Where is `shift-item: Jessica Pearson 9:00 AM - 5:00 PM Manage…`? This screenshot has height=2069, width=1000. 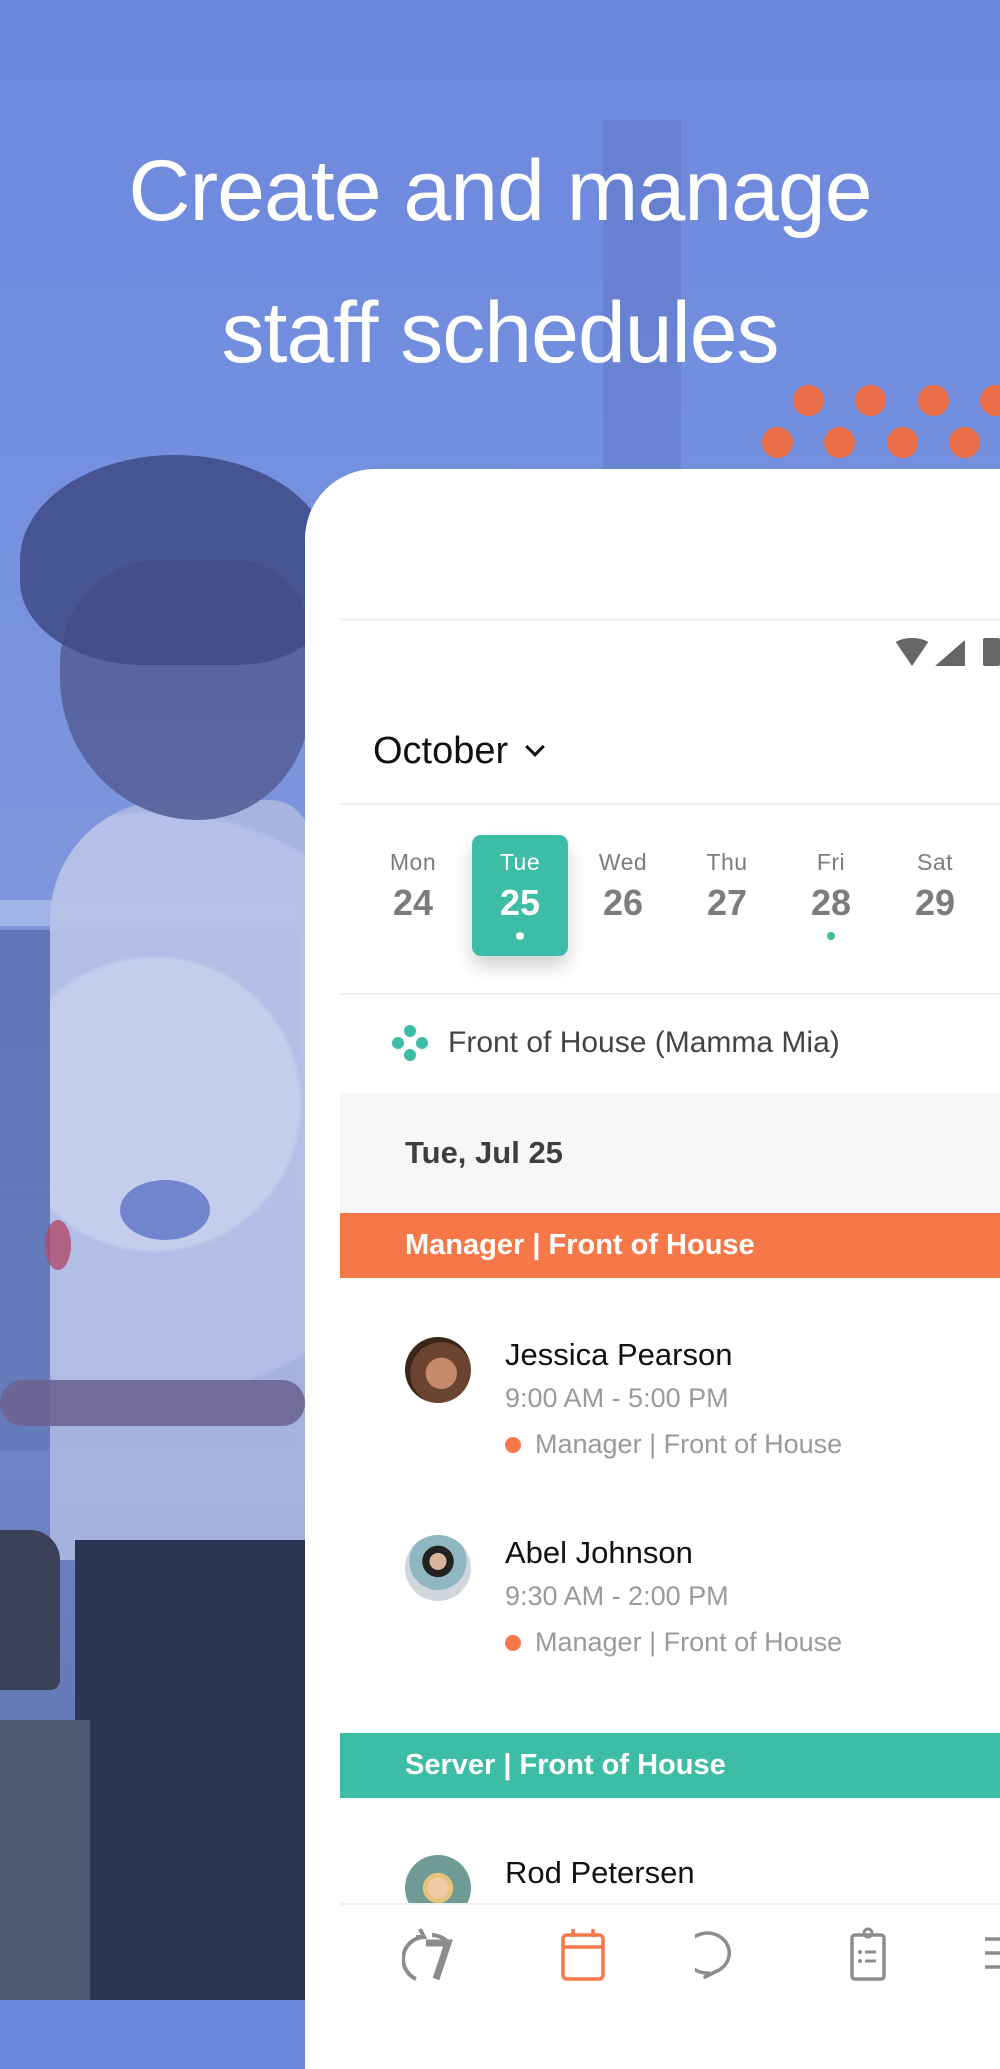
shift-item: Jessica Pearson 9:00 AM - 5:00 PM Manage… is located at coordinates (702, 1412).